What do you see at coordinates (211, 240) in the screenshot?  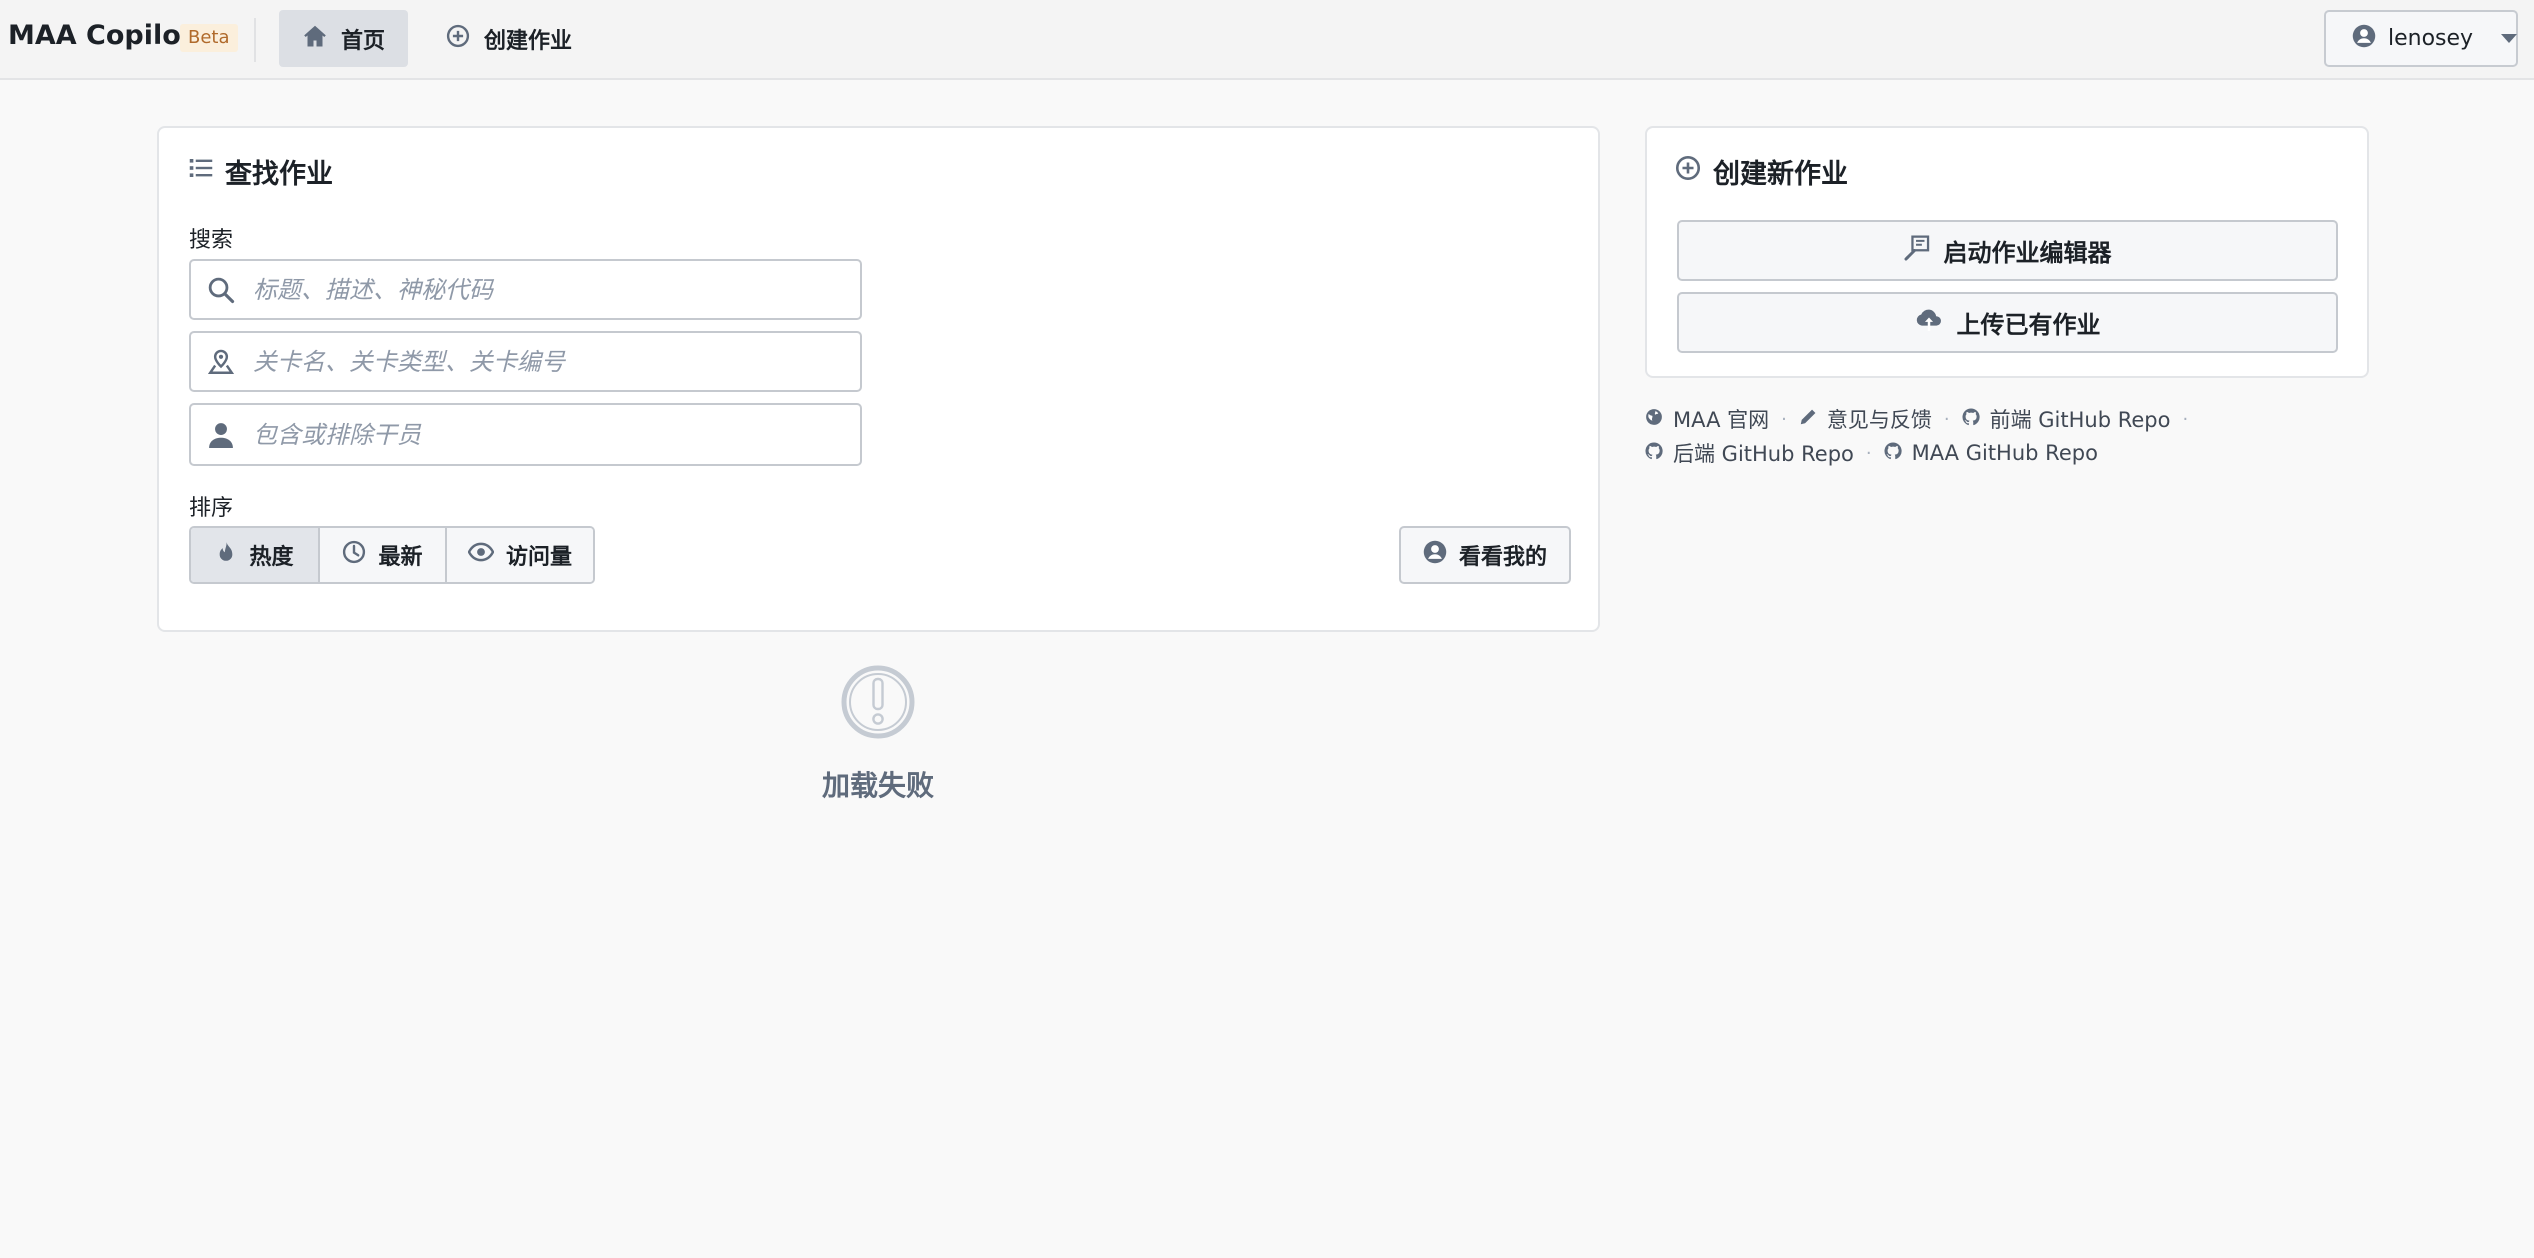 I see `search-label: 搜索` at bounding box center [211, 240].